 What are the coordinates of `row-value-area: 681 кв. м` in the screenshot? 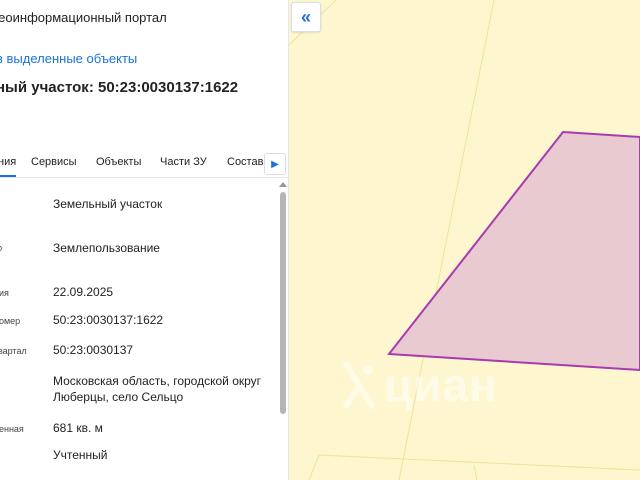 It's located at (78, 428).